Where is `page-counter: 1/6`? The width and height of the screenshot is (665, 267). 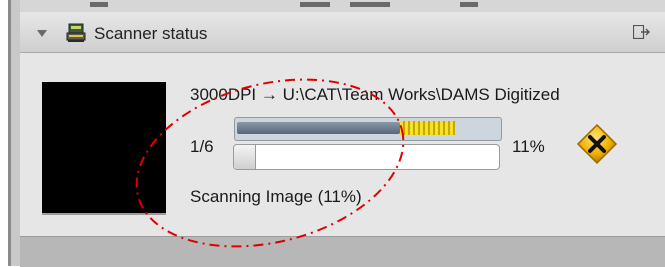 page-counter: 1/6 is located at coordinates (202, 146).